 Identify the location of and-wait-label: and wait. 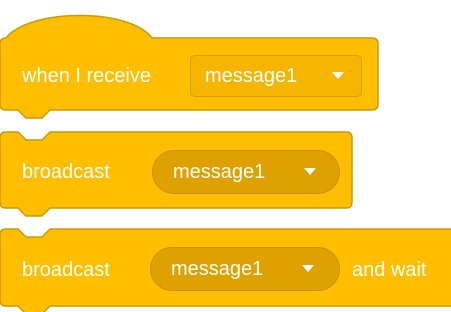
(389, 270).